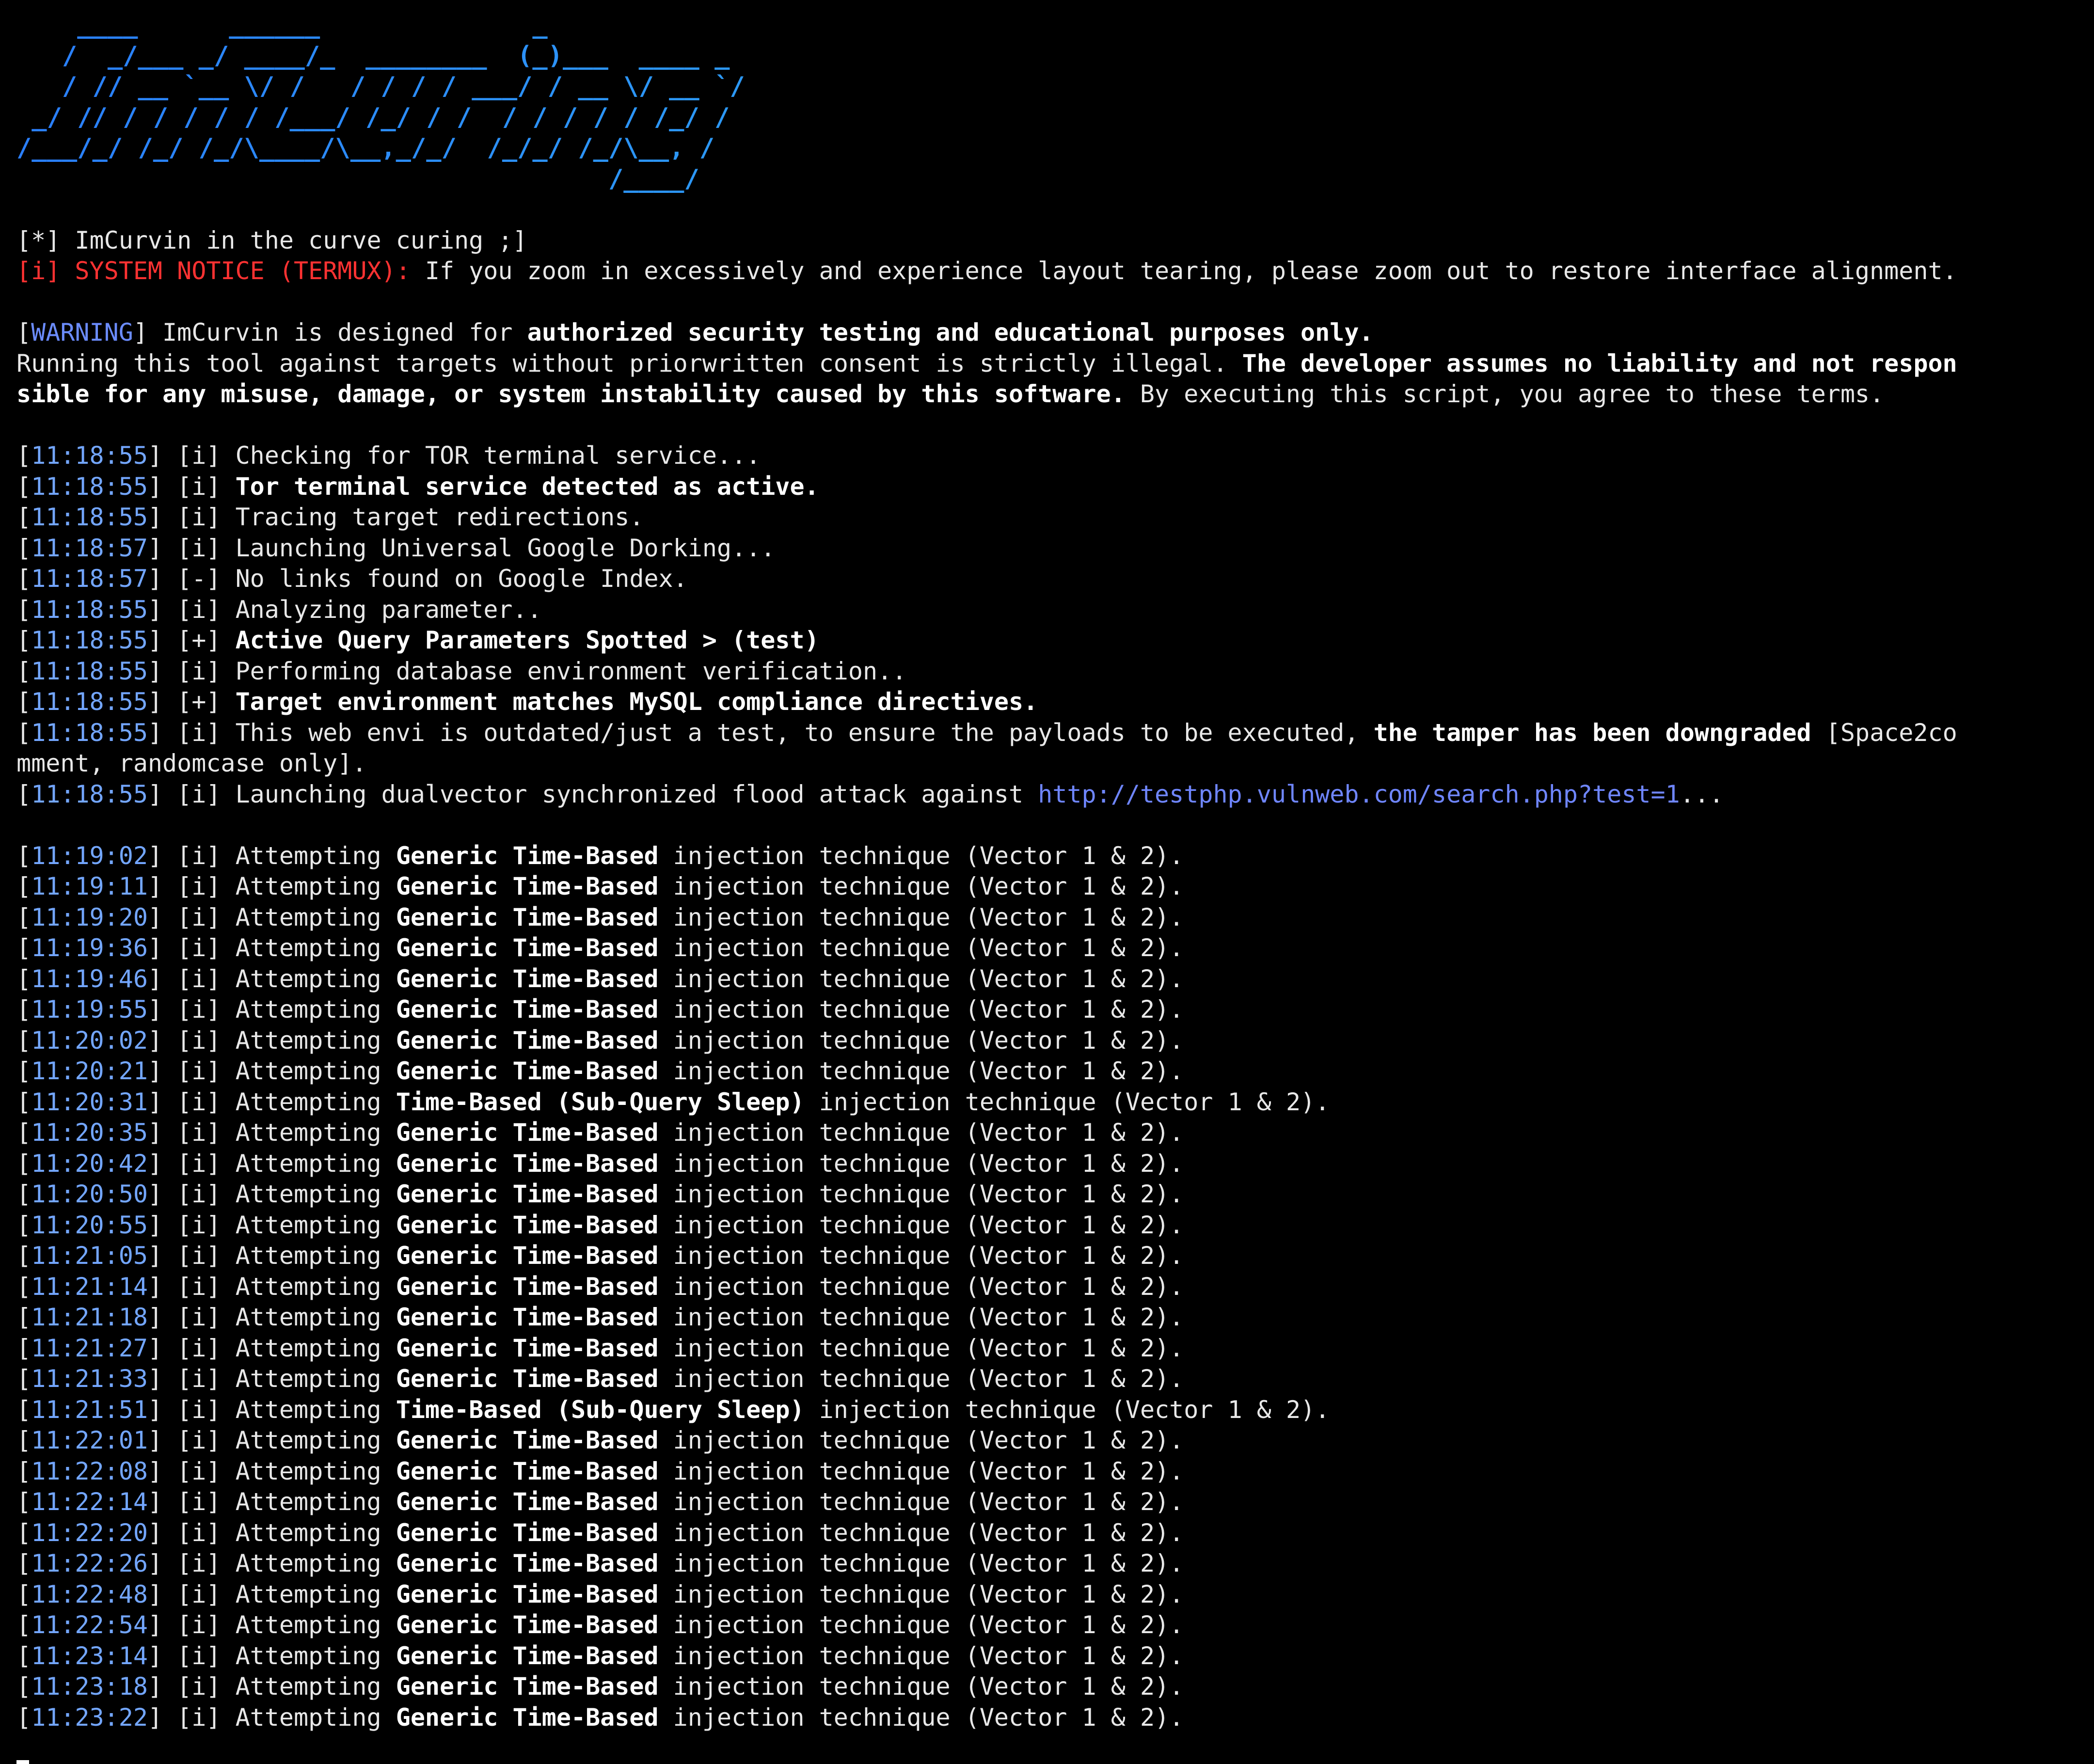 Image resolution: width=2094 pixels, height=1764 pixels. Describe the element at coordinates (191, 763) in the screenshot. I see `log-line-tamper-wrap: mment, randomcase only].` at that location.